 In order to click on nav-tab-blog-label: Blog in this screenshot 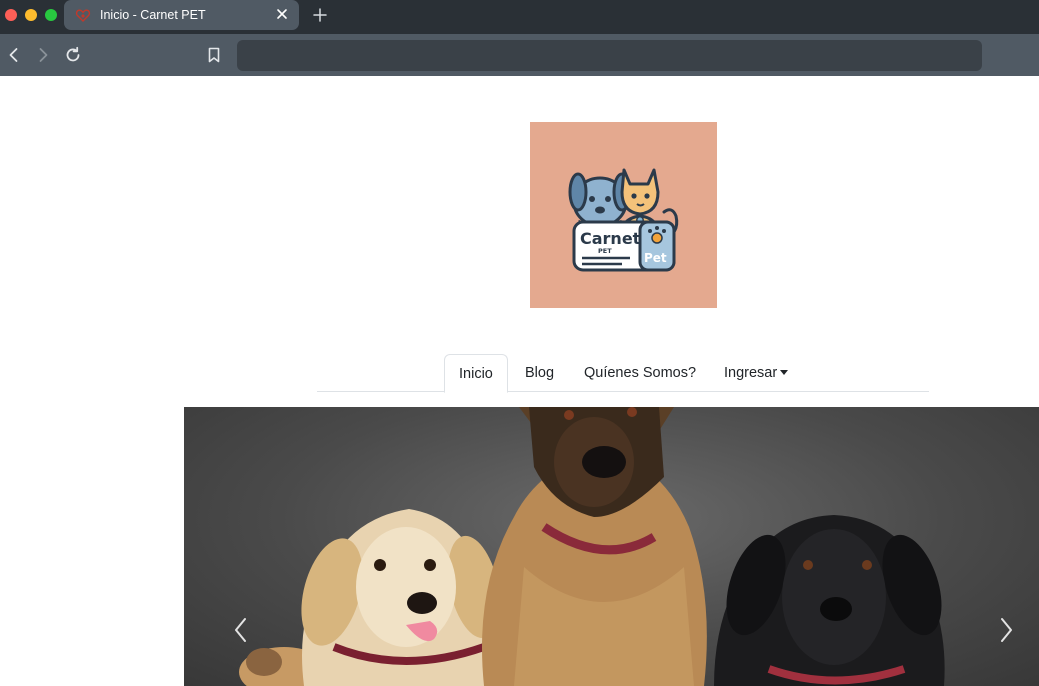, I will do `click(540, 373)`.